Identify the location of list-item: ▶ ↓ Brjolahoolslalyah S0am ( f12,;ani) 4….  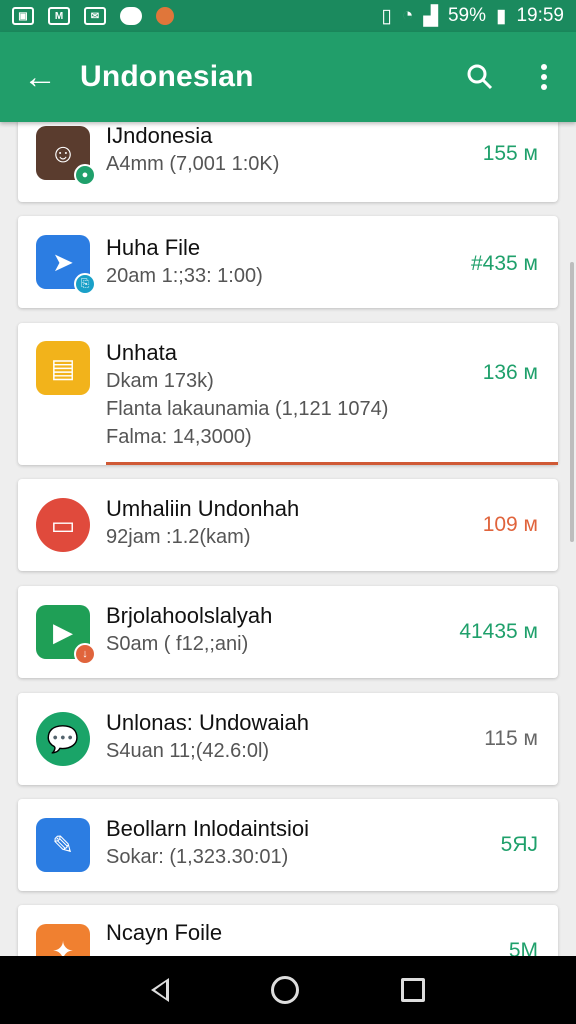
(288, 632).